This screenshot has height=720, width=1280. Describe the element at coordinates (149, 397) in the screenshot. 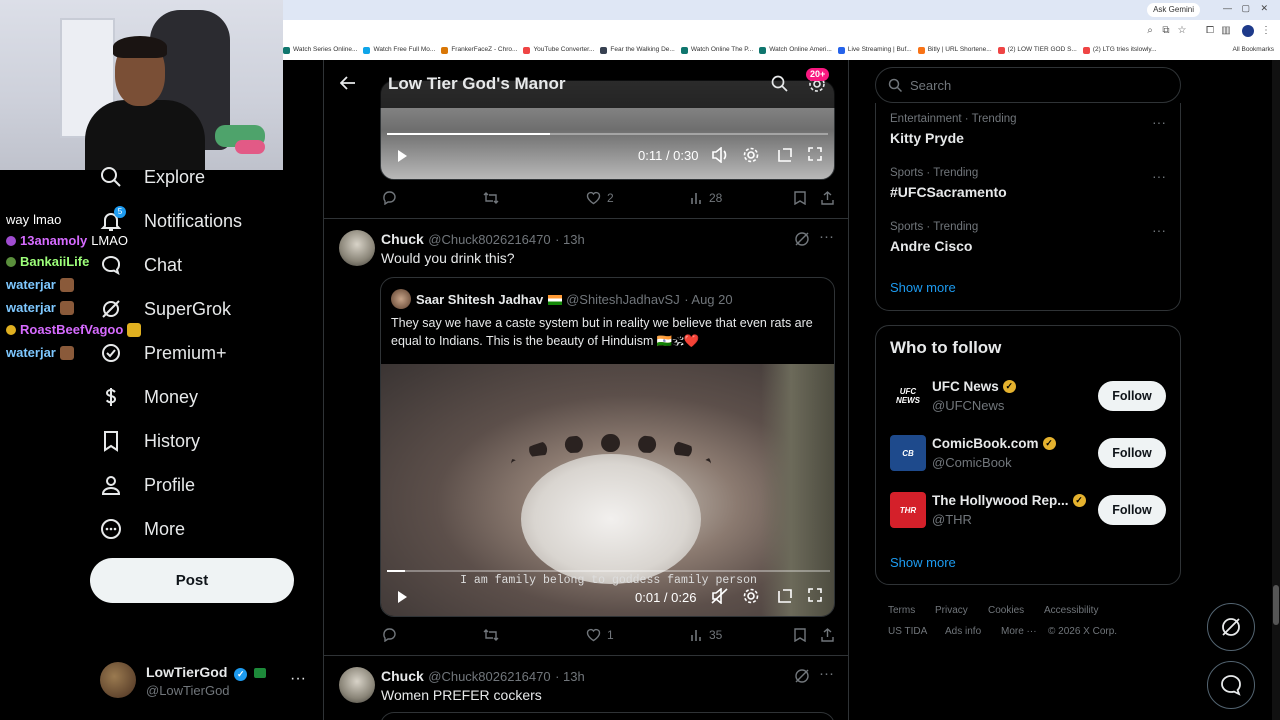

I see `nav-item-money: Money` at that location.